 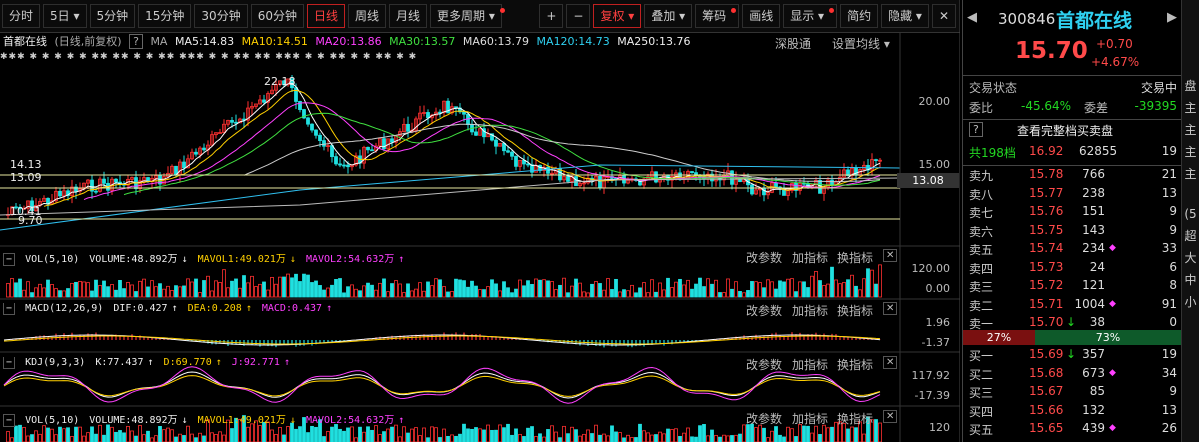 I want to click on side-tab: 大, so click(x=1190, y=258).